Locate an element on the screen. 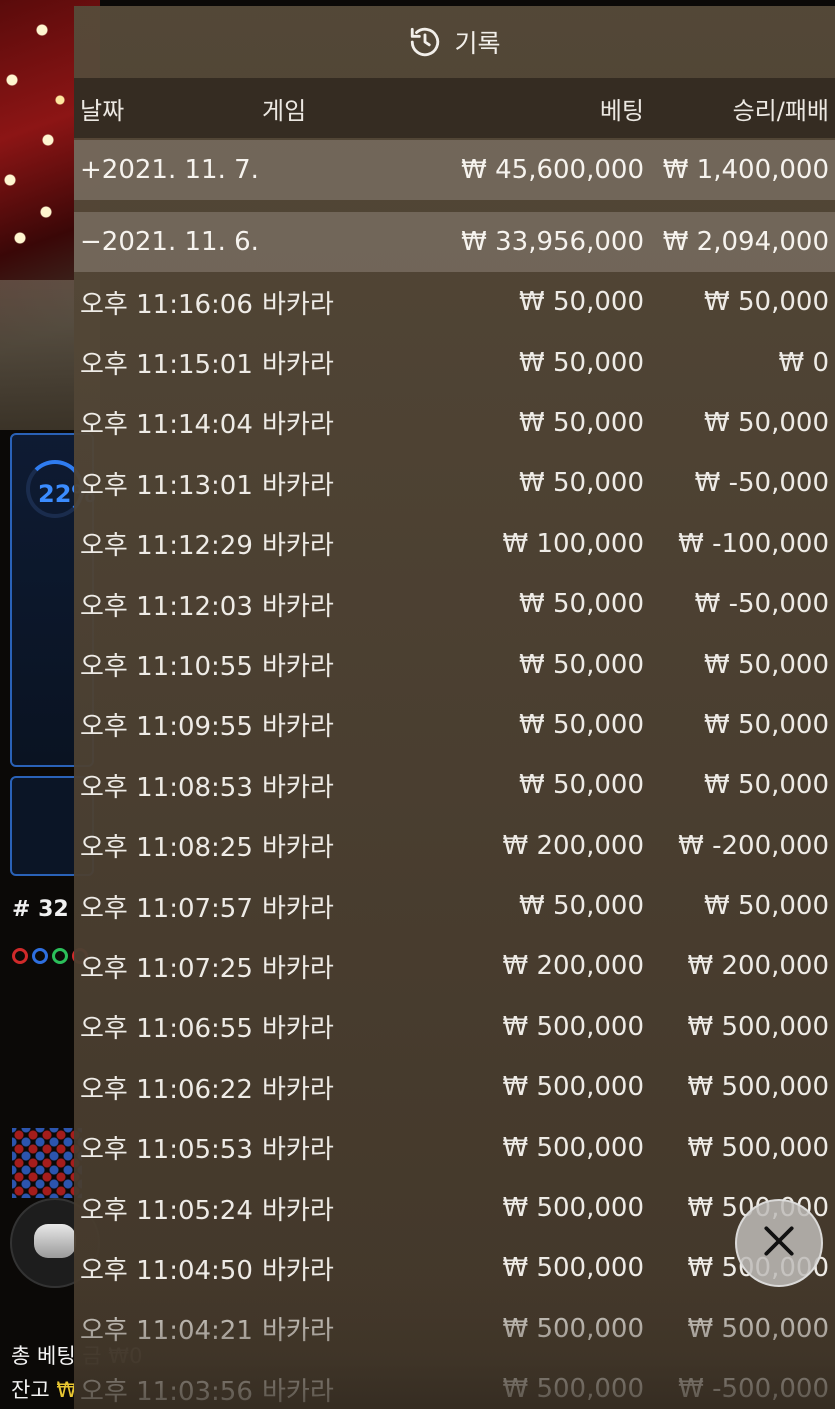 This screenshot has height=1409, width=835. history-entry-row: 오후 11:05:24바카라₩ 500,000₩ 500,000 is located at coordinates (454, 1208).